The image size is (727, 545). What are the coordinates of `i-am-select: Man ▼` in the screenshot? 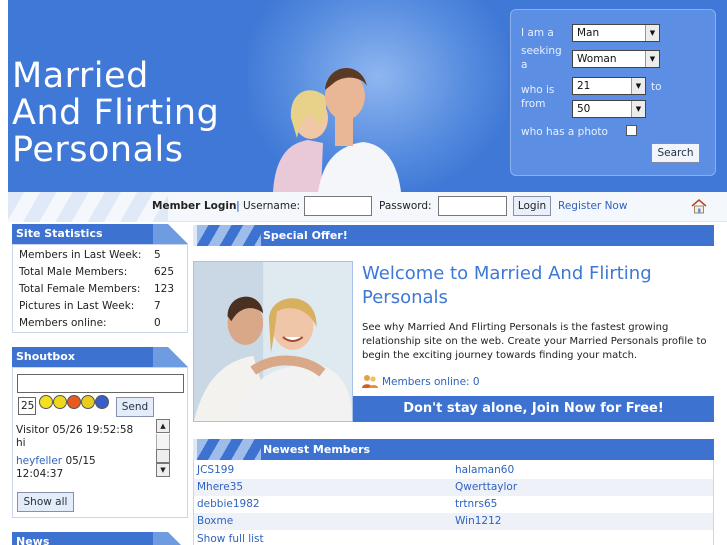 It's located at (616, 33).